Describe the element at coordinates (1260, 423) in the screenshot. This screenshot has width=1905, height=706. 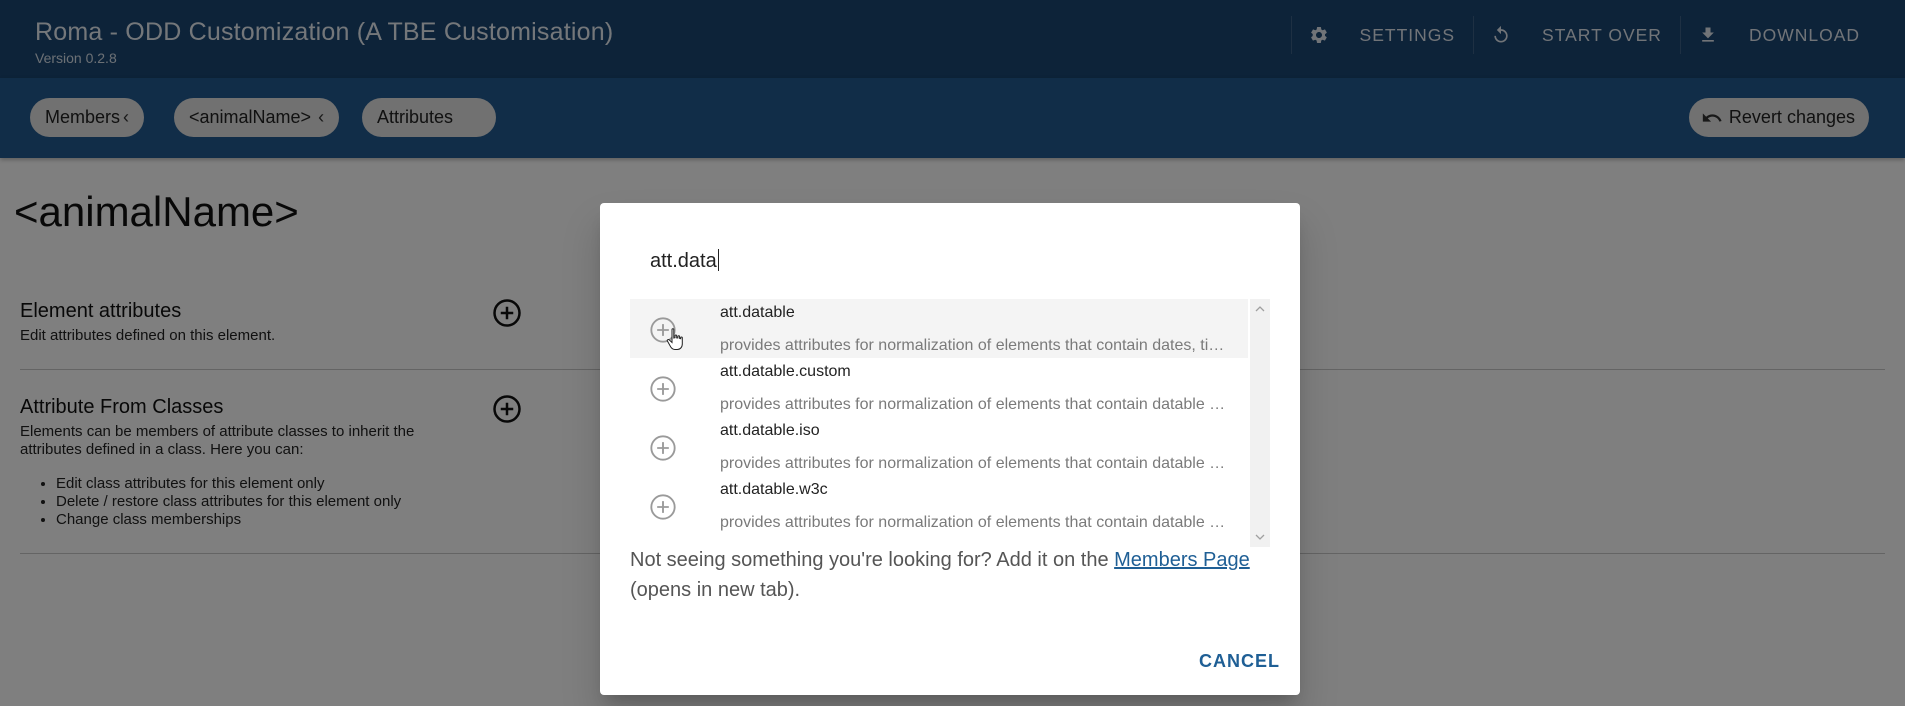
I see `scrollbar` at that location.